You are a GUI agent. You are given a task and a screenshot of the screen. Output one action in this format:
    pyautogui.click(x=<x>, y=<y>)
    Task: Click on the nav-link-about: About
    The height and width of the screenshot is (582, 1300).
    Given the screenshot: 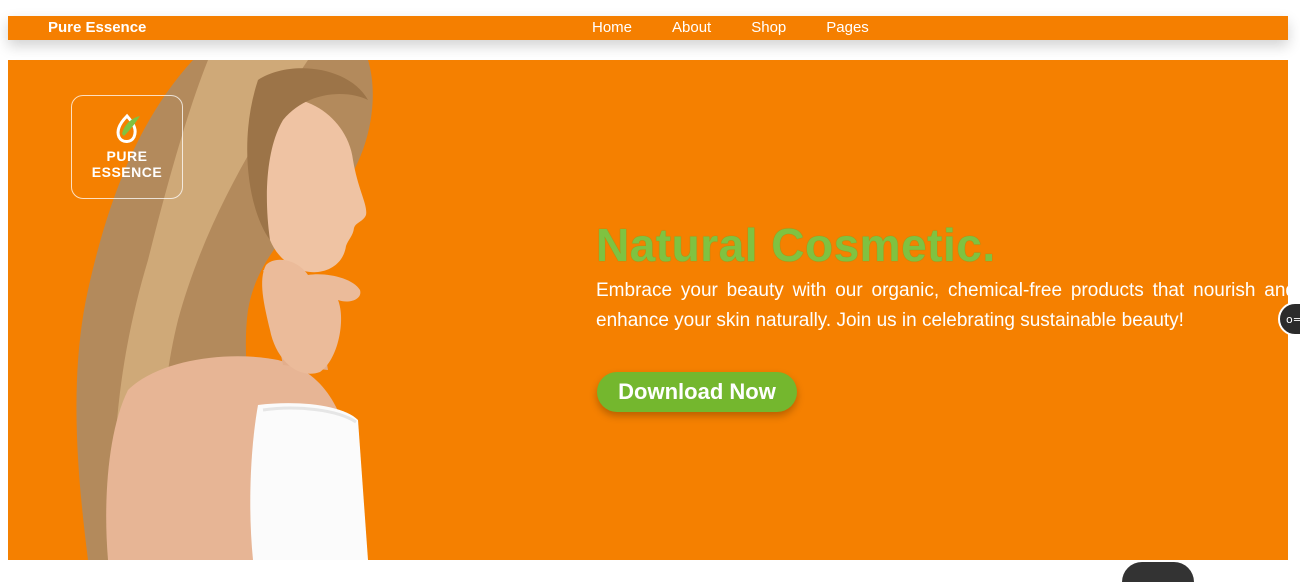 What is the action you would take?
    pyautogui.click(x=691, y=28)
    